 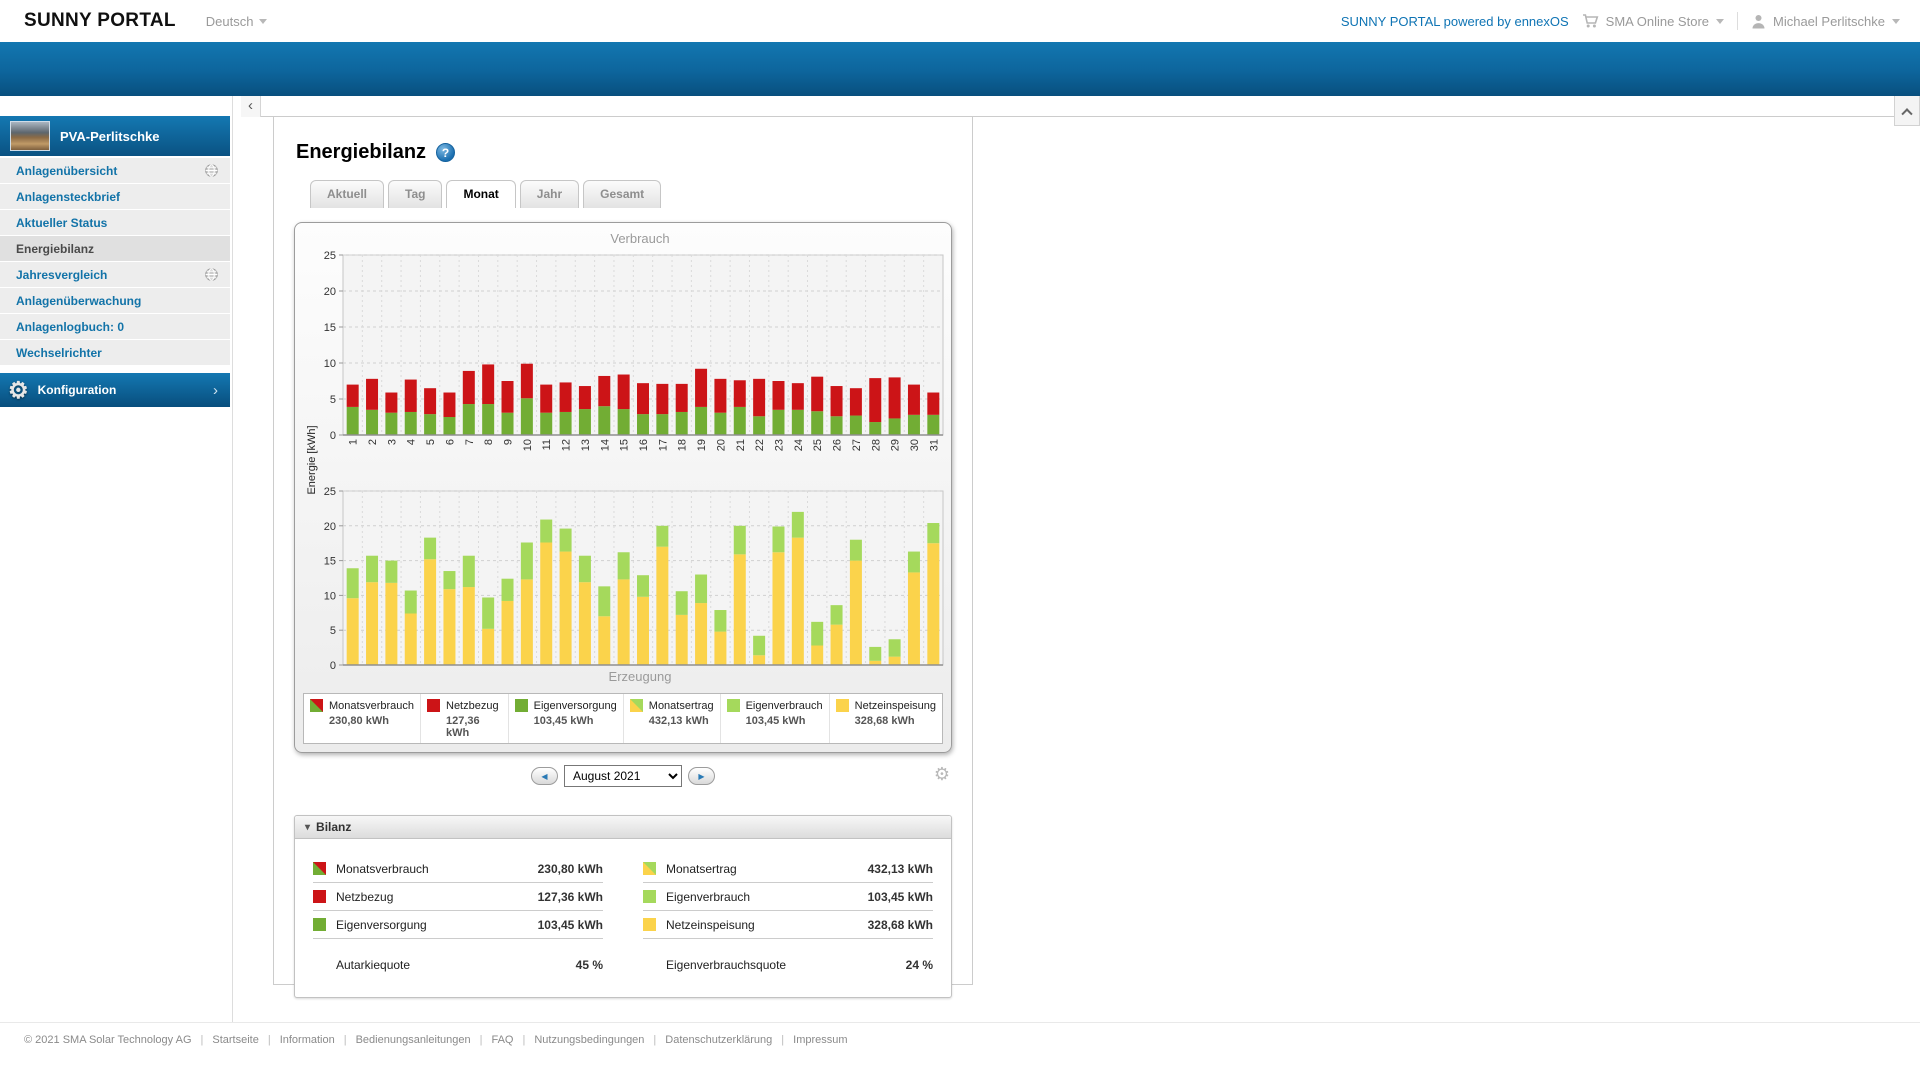 What do you see at coordinates (115, 274) in the screenshot?
I see `sidebar-item-jahresvergleich: Jahresvergleich` at bounding box center [115, 274].